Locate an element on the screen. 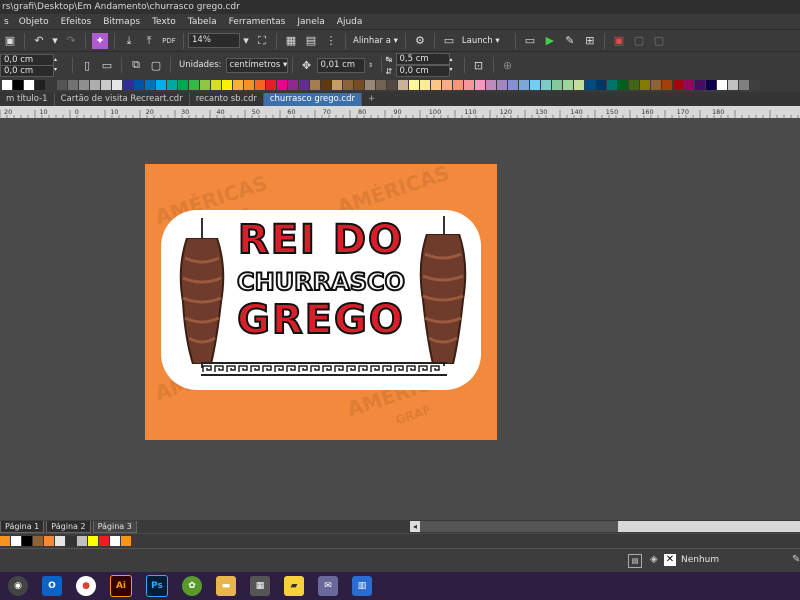  nudge-spinner-icon: ⇕ is located at coordinates (371, 65).